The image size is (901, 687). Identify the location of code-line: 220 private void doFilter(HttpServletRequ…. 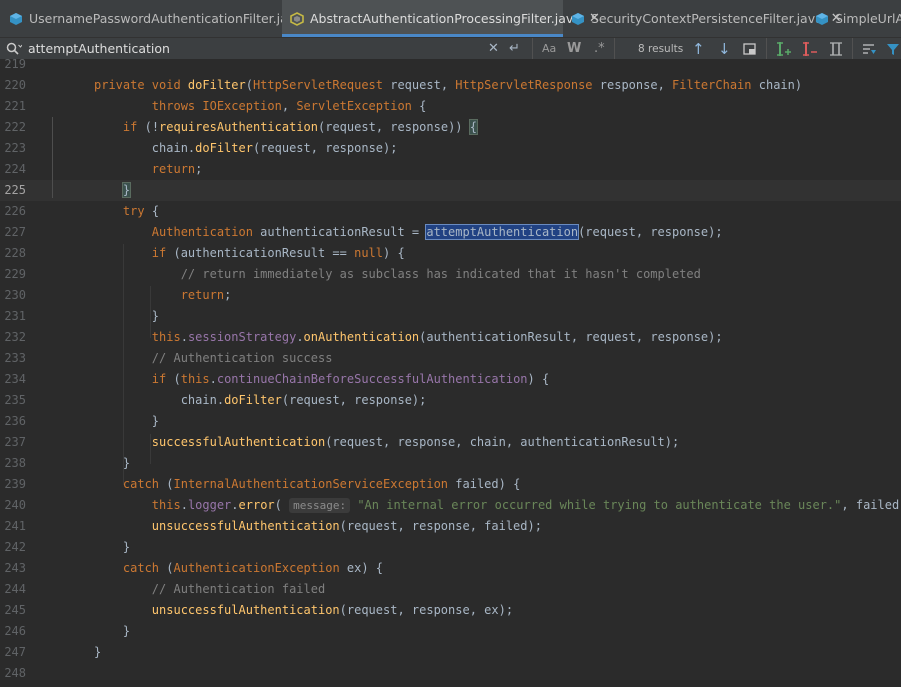
(450, 85).